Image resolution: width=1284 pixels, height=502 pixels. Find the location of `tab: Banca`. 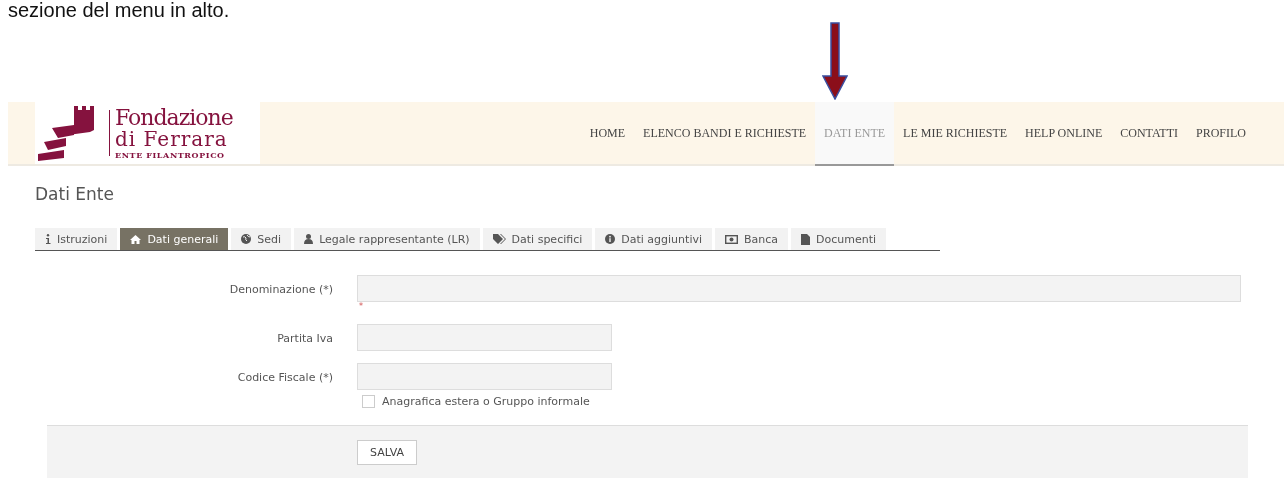

tab: Banca is located at coordinates (752, 239).